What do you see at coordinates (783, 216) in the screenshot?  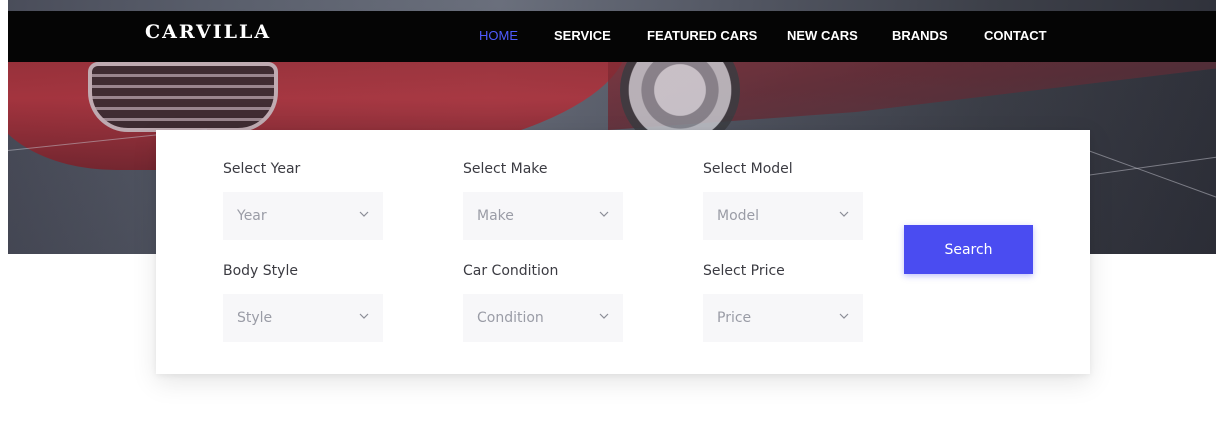 I see `model-select: Model` at bounding box center [783, 216].